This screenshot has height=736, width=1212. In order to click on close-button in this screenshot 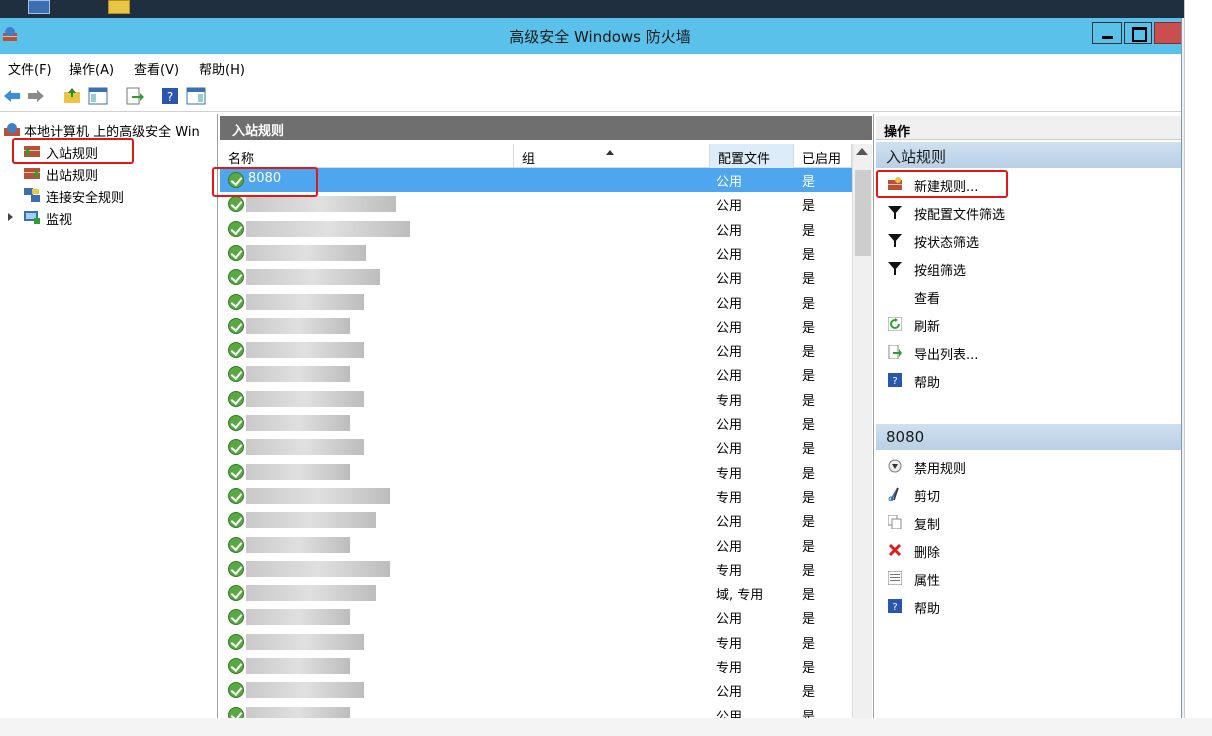, I will do `click(1167, 33)`.